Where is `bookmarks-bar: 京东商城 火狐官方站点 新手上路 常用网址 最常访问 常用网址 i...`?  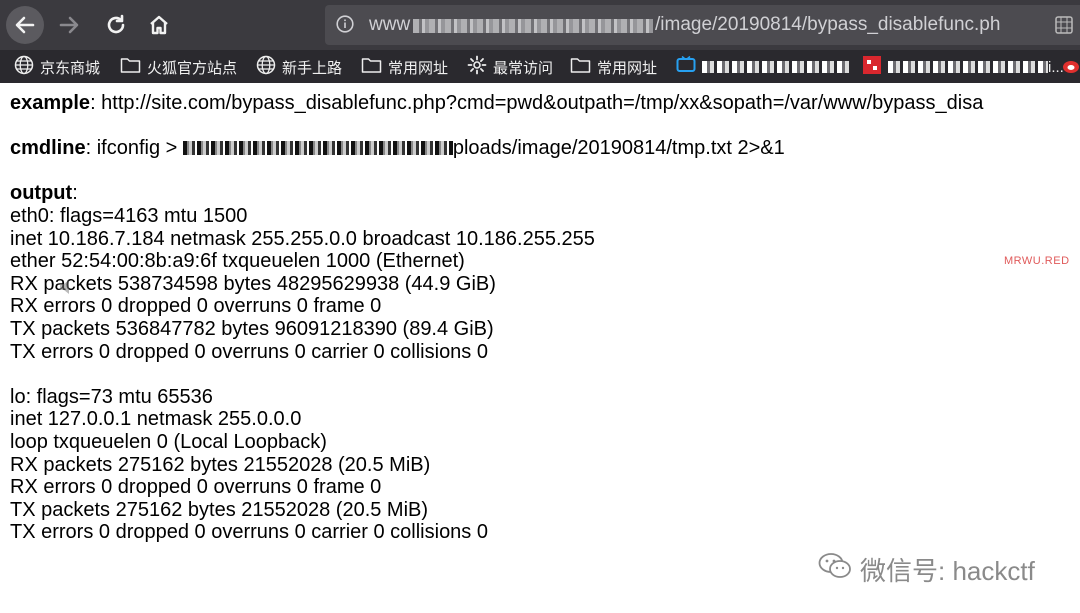 bookmarks-bar: 京东商城 火狐官方站点 新手上路 常用网址 最常访问 常用网址 i... is located at coordinates (540, 66).